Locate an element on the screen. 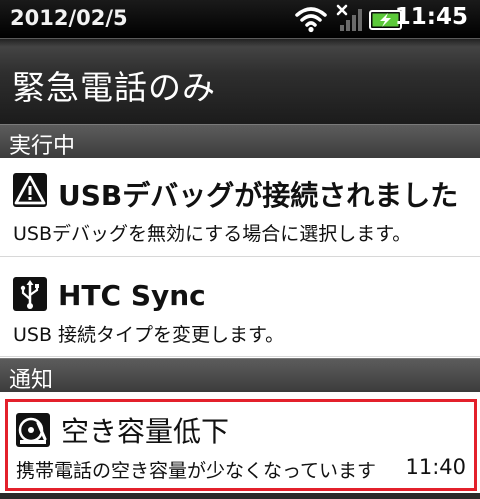  carrier-status-title: 緊急電話のみ is located at coordinates (114, 87).